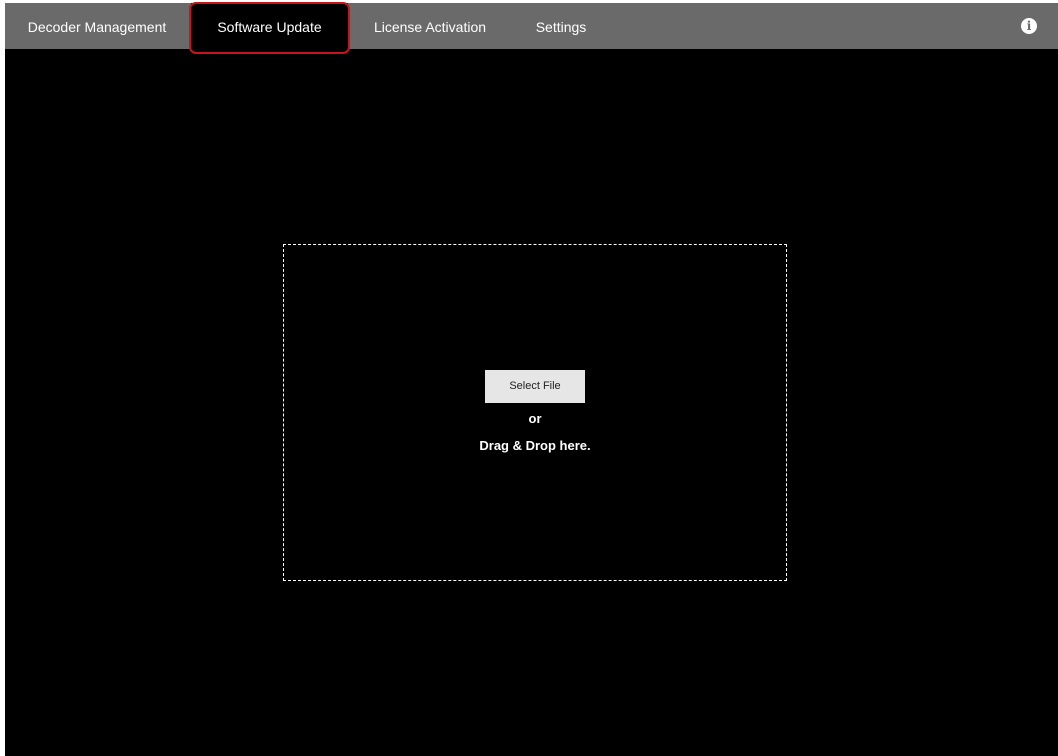 The image size is (1058, 756). What do you see at coordinates (561, 26) in the screenshot?
I see `tab-settings: Settings` at bounding box center [561, 26].